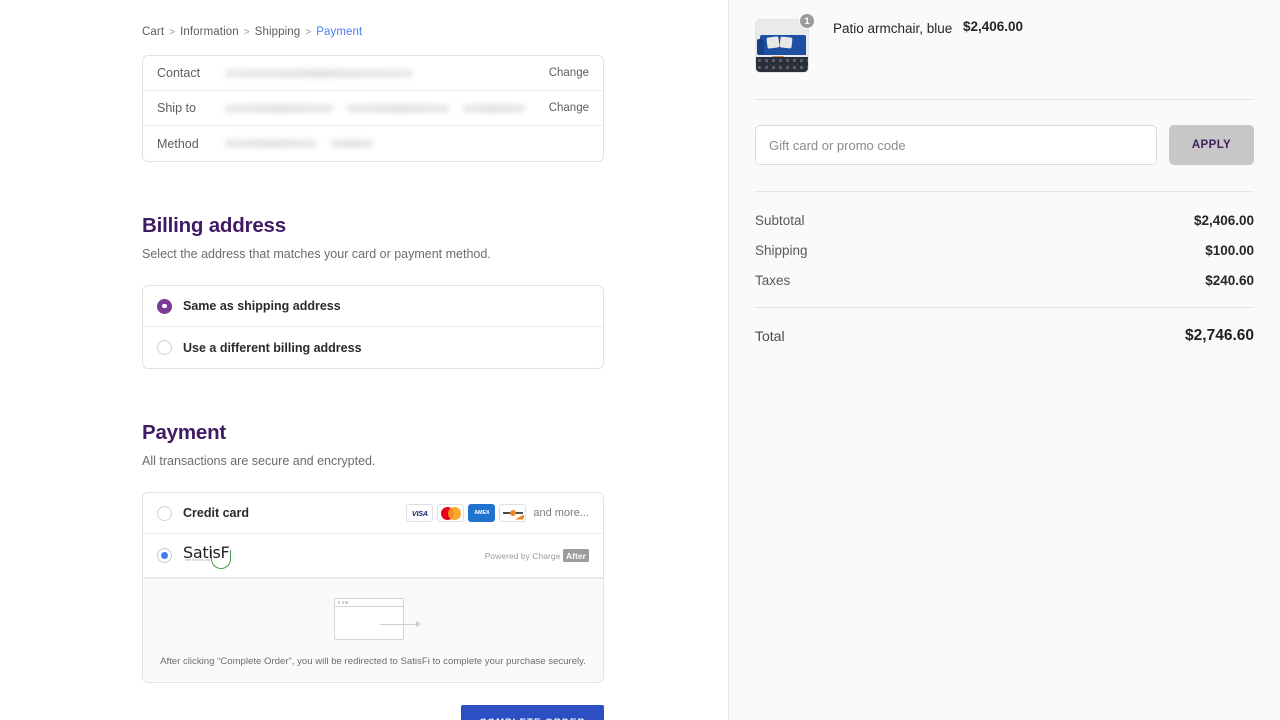 Image resolution: width=1280 pixels, height=720 pixels. I want to click on method-value-redacted, so click(407, 143).